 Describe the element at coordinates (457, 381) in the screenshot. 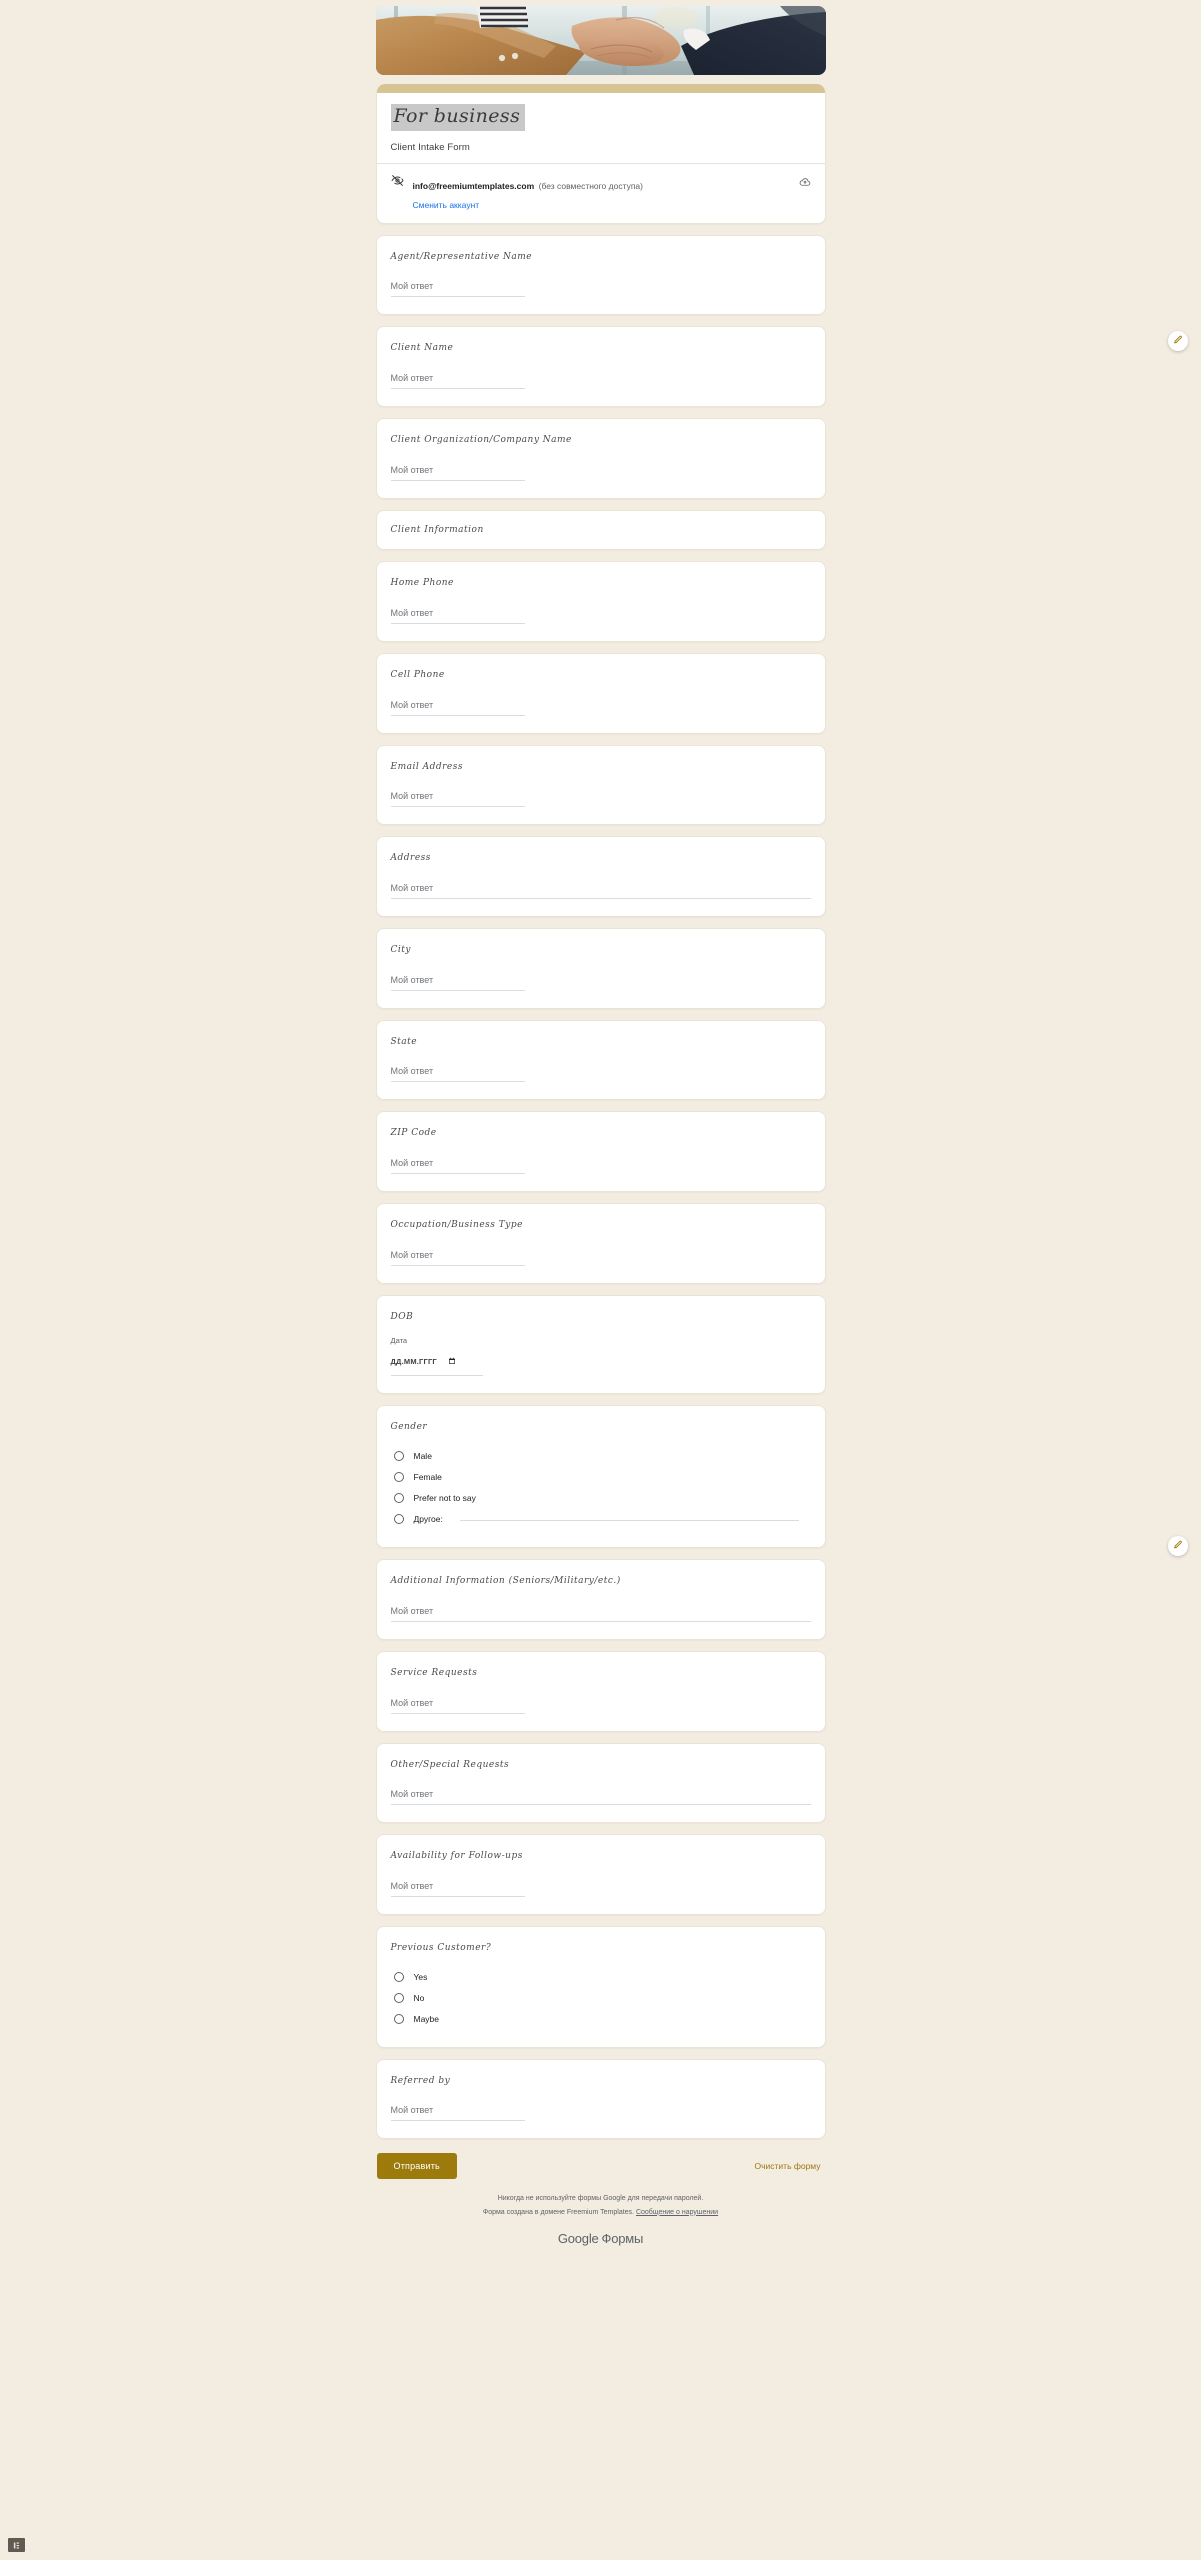

I see `answer-input-client-name: Мой ответ` at that location.